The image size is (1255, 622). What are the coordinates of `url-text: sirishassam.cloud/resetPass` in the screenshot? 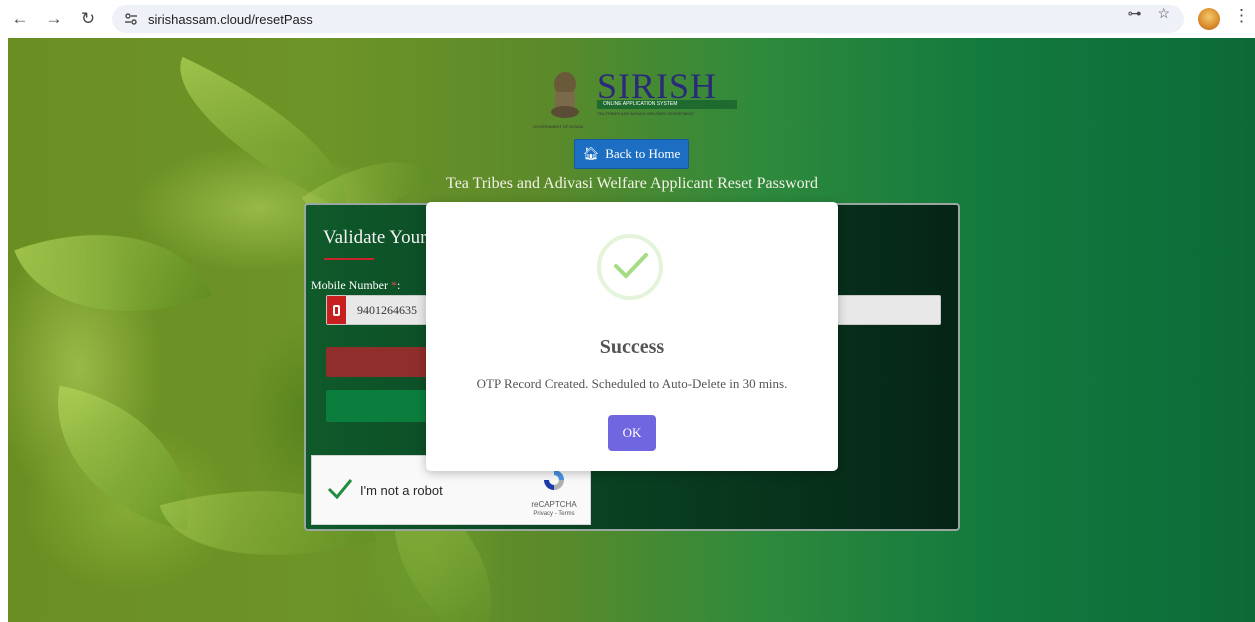 It's located at (230, 19).